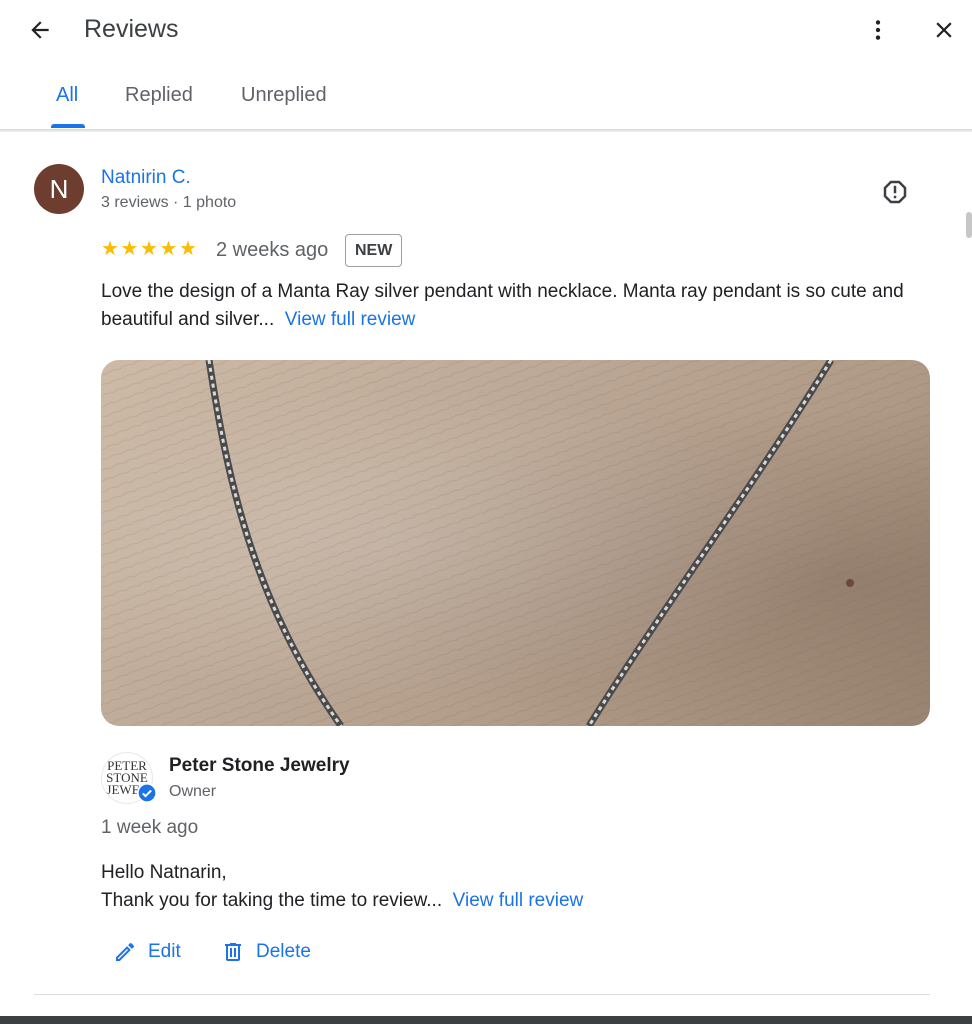  I want to click on header-divider, so click(486, 130).